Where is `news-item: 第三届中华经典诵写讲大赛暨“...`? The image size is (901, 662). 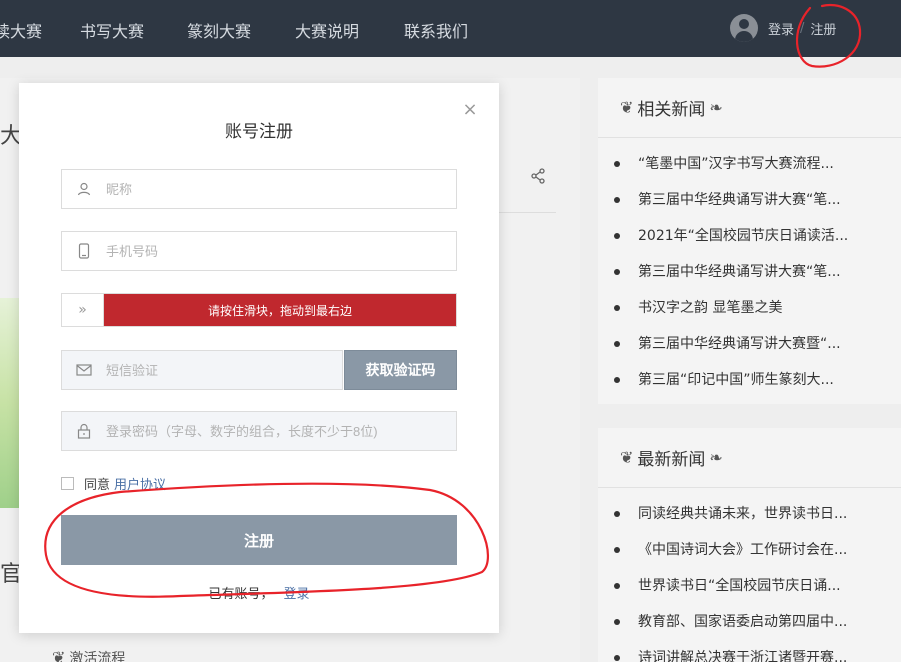 news-item: 第三届中华经典诵写讲大赛暨“... is located at coordinates (756, 344).